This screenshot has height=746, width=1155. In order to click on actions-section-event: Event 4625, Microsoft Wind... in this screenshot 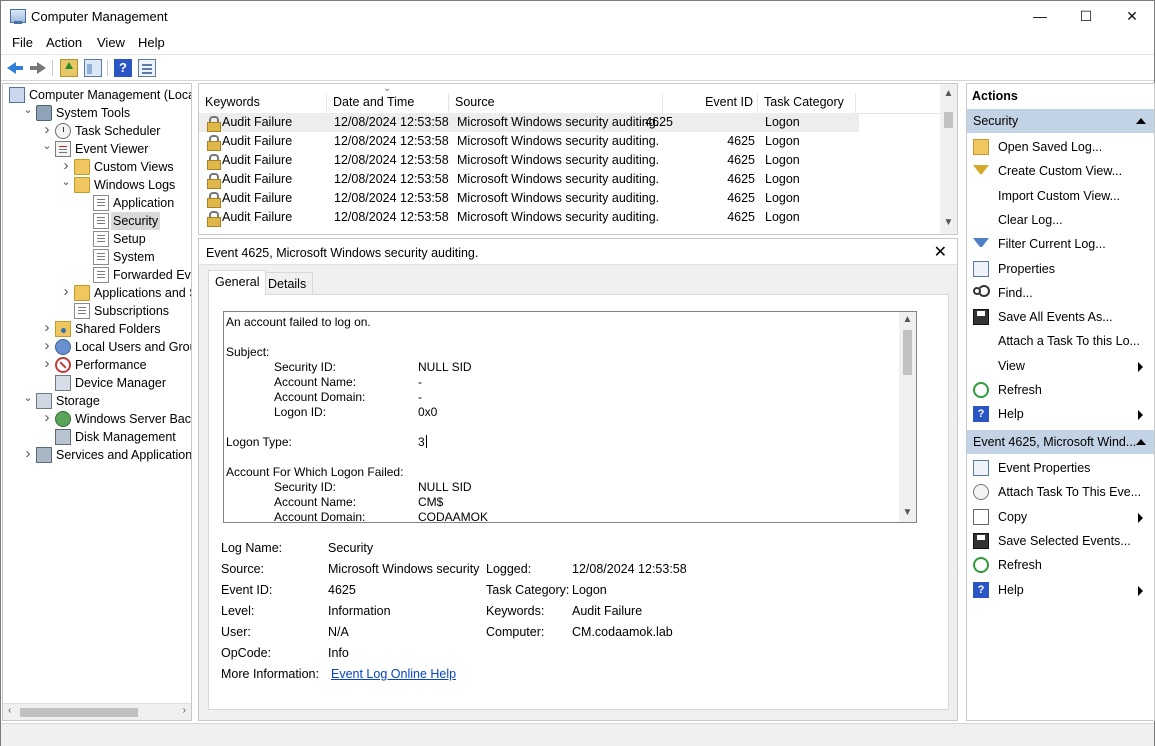, I will do `click(1060, 442)`.